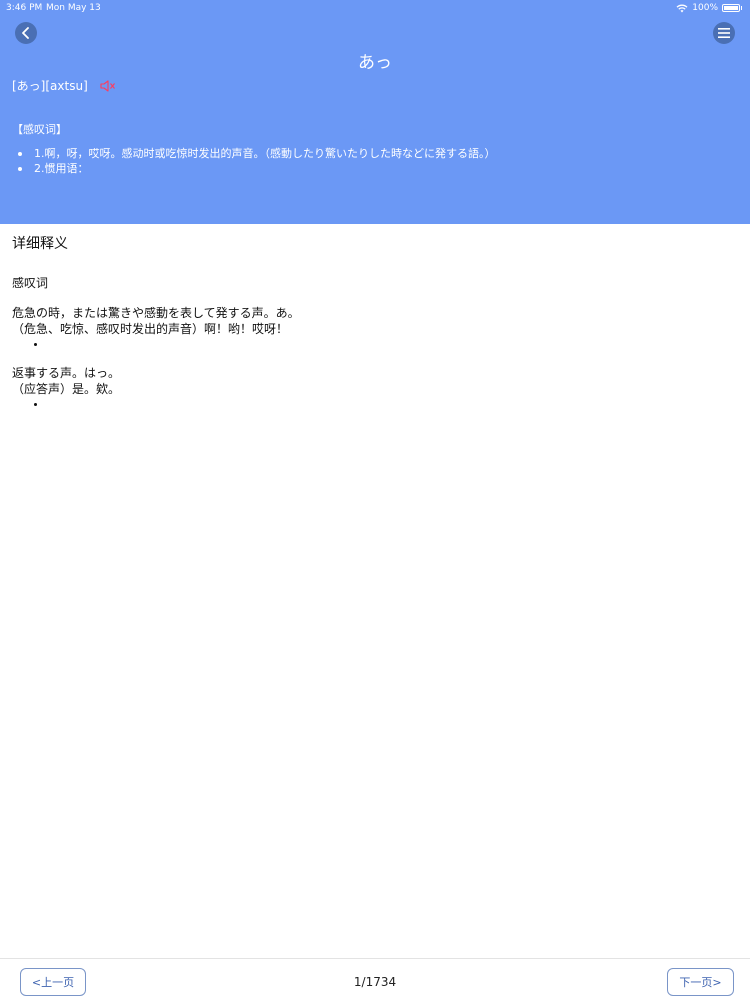  What do you see at coordinates (66, 373) in the screenshot?
I see `entry-japanese: 返事する声。はっ。` at bounding box center [66, 373].